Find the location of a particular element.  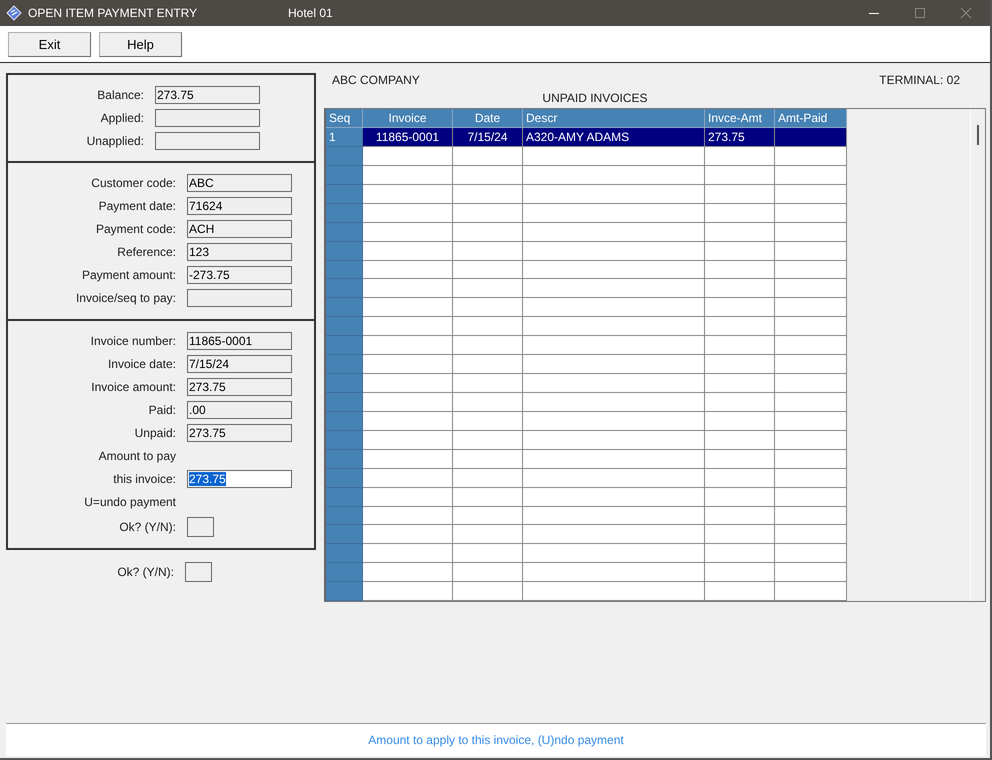

field-label: Customer code: is located at coordinates (133, 183).